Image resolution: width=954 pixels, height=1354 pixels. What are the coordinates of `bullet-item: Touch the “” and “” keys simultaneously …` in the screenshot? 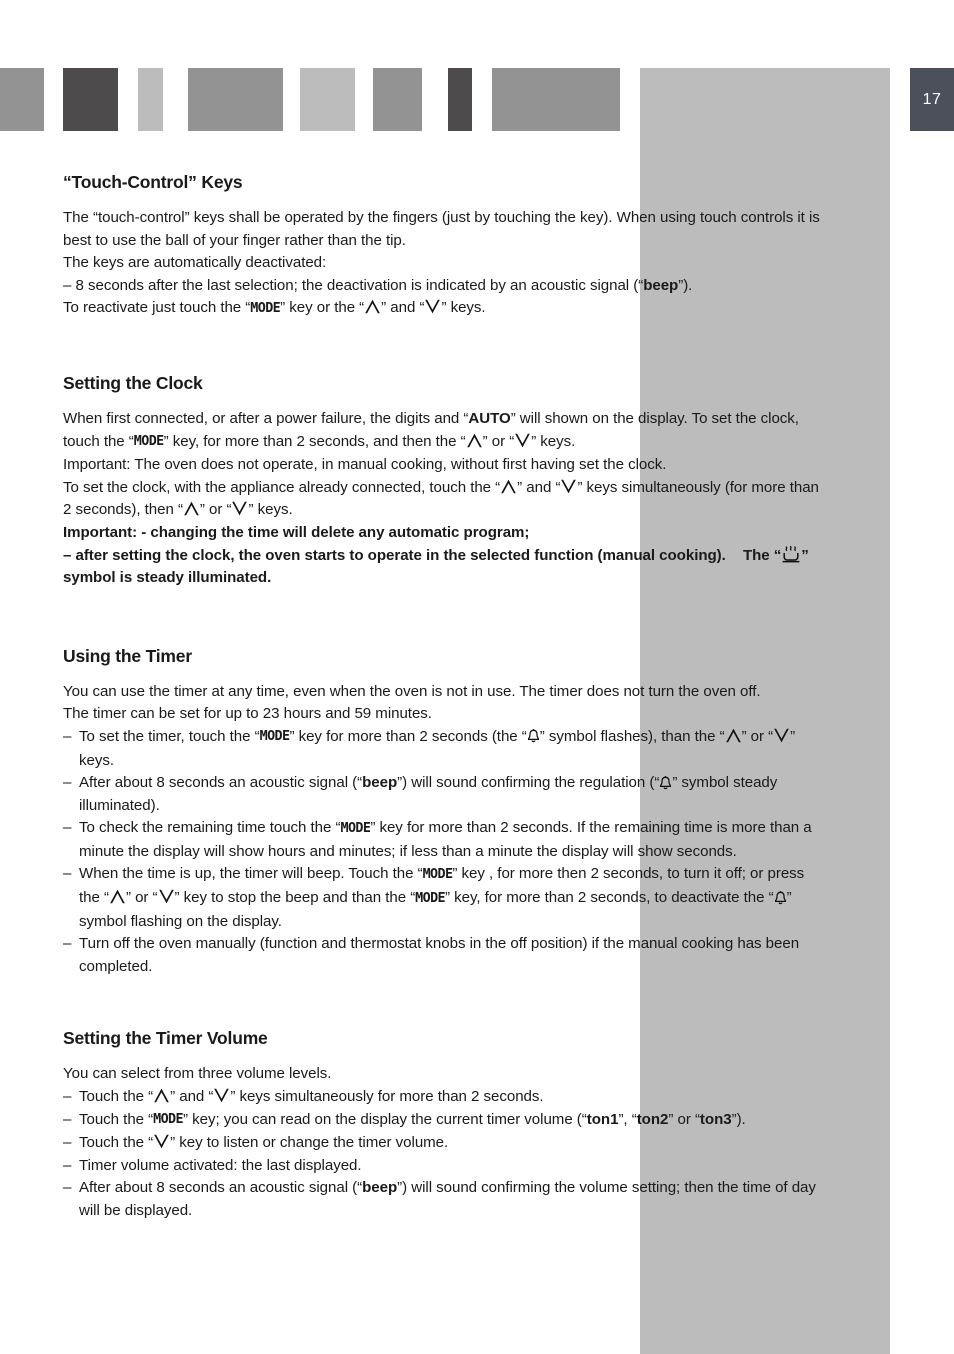 It's located at (444, 1097).